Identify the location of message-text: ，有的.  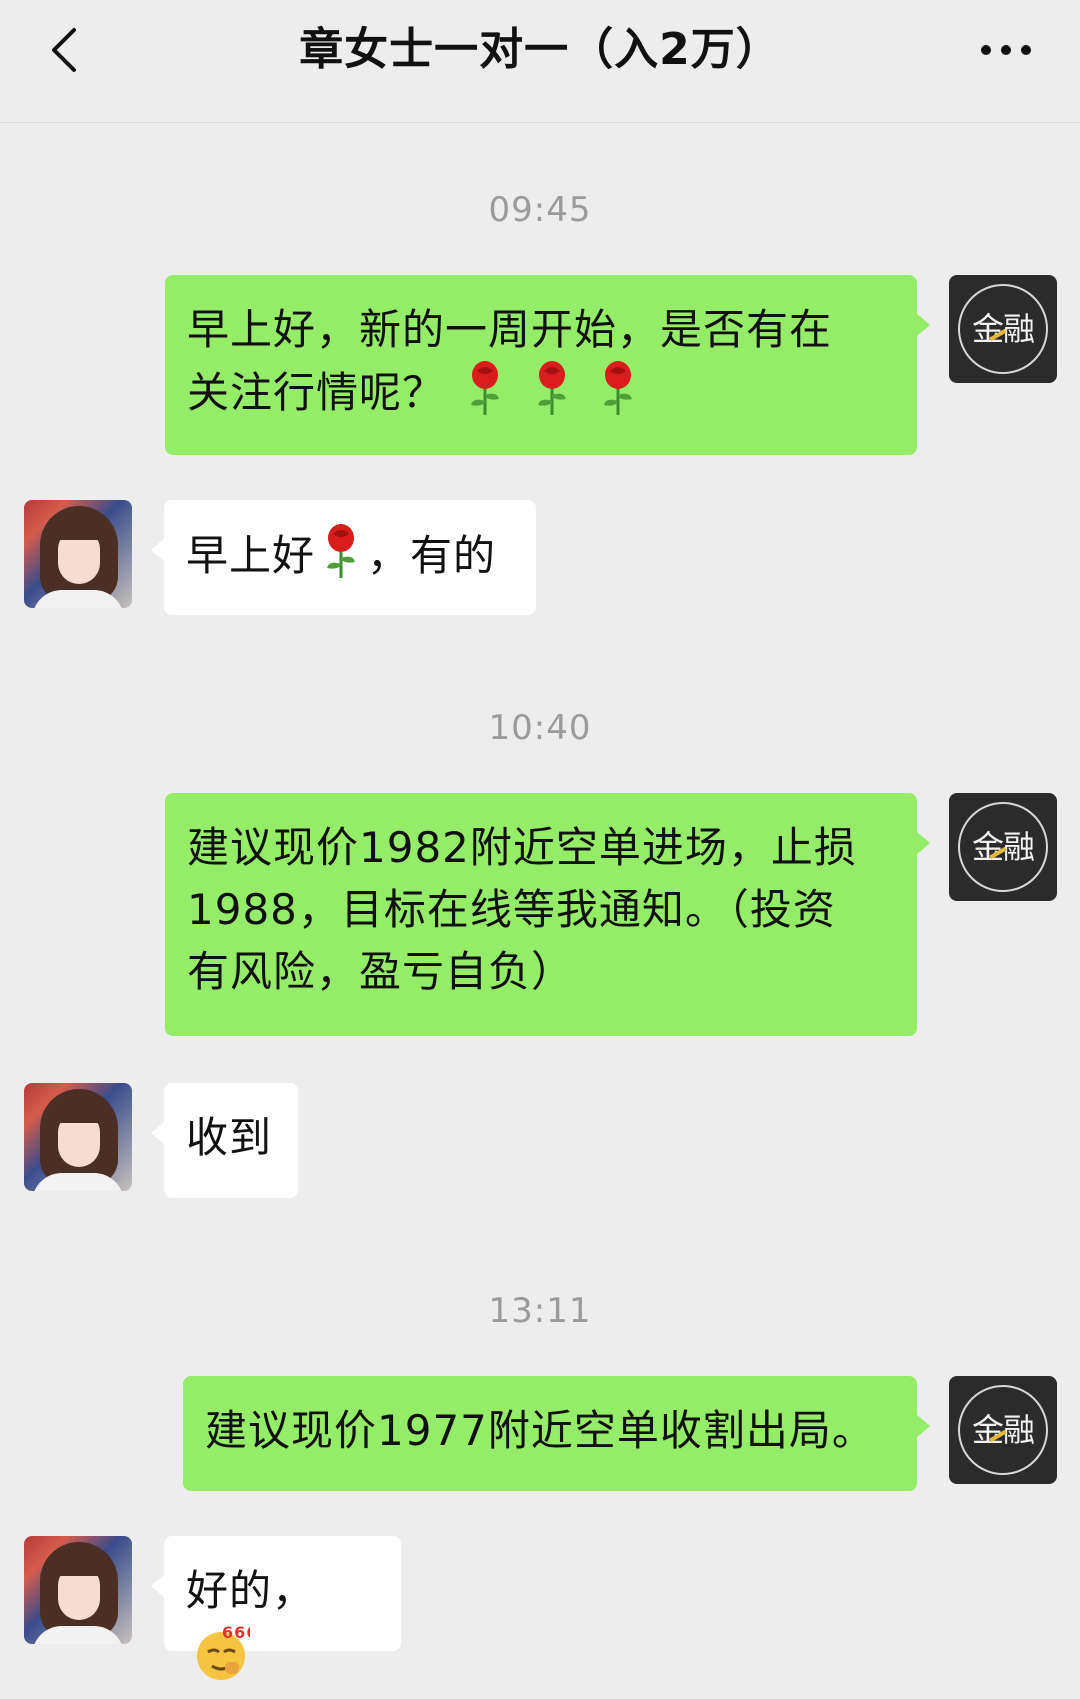
(432, 555).